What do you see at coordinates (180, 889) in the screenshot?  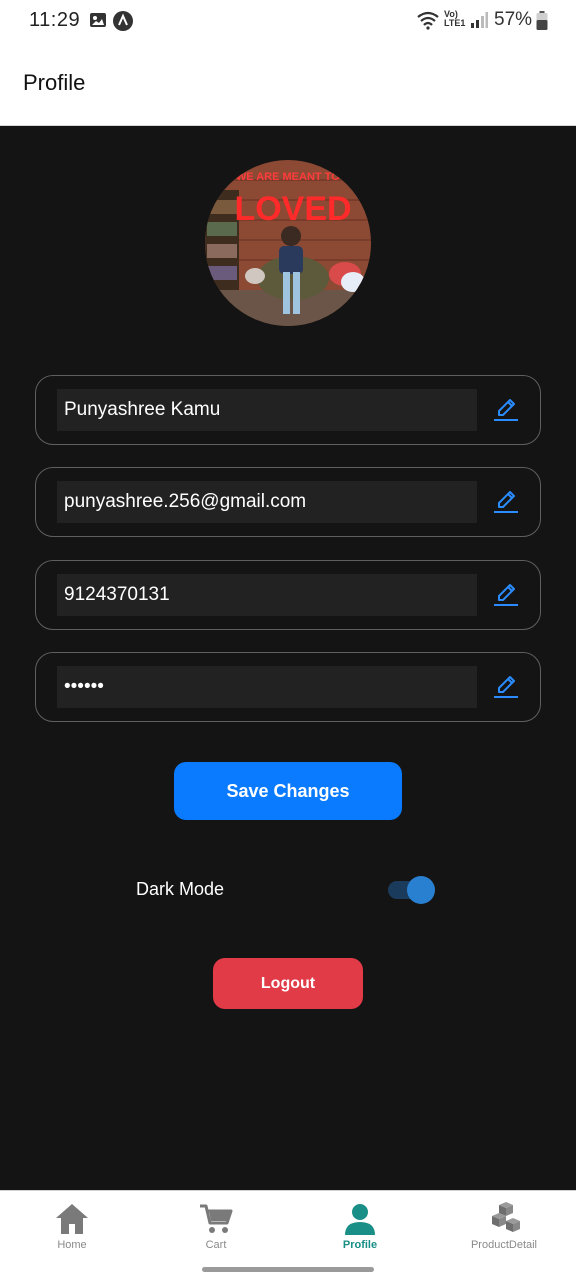 I see `dark-mode-label: Dark Mode` at bounding box center [180, 889].